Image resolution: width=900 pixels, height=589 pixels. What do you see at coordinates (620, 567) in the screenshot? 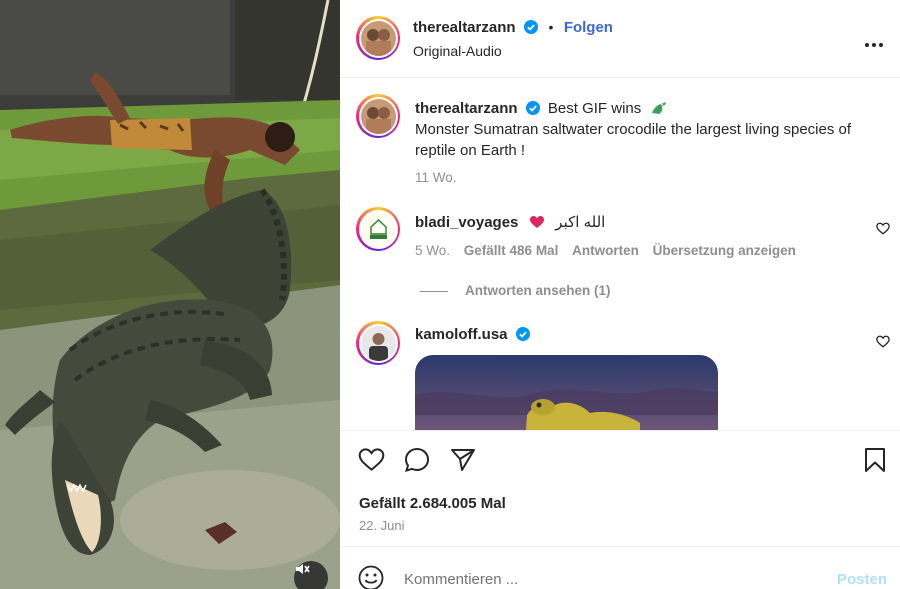
I see `comment-composer: Kommentieren ... Posten` at bounding box center [620, 567].